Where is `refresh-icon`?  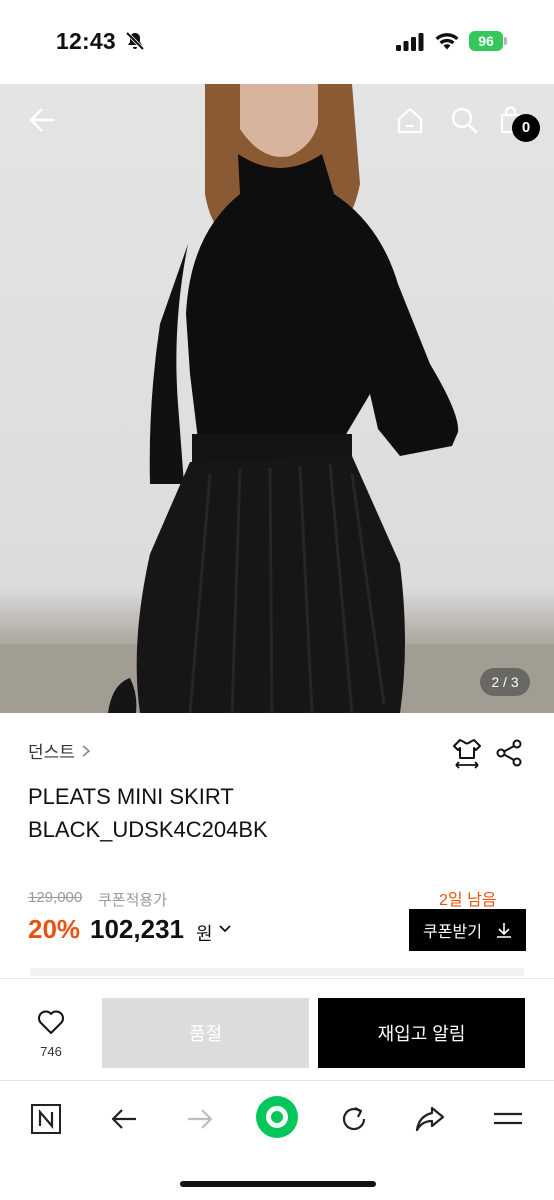 refresh-icon is located at coordinates (354, 1119).